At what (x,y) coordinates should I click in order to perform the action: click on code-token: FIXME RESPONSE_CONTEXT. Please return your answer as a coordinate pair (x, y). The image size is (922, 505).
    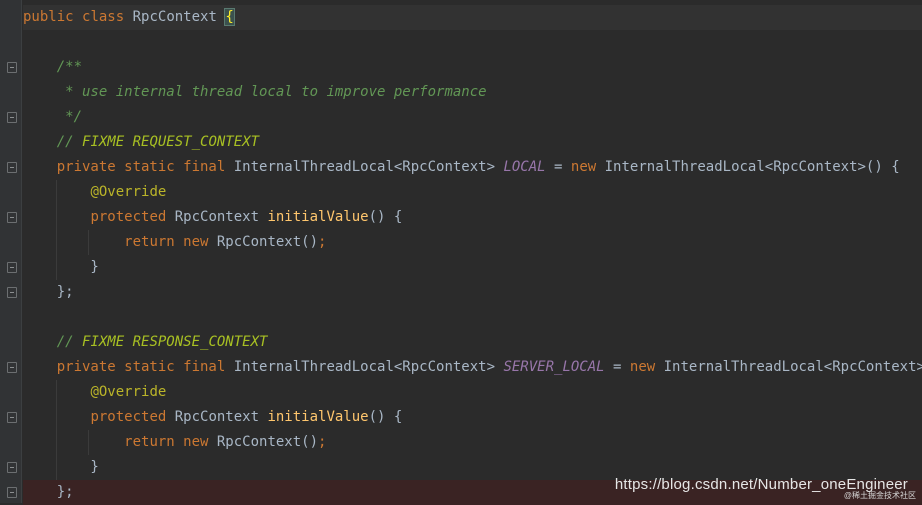
    Looking at the image, I should click on (175, 342).